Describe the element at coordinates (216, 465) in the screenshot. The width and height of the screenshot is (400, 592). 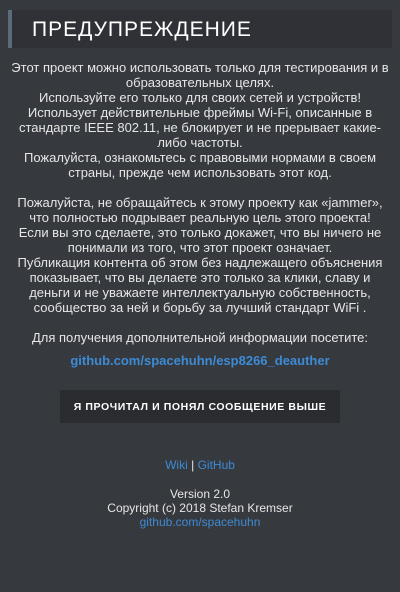
I see `github-link: GitHub` at that location.